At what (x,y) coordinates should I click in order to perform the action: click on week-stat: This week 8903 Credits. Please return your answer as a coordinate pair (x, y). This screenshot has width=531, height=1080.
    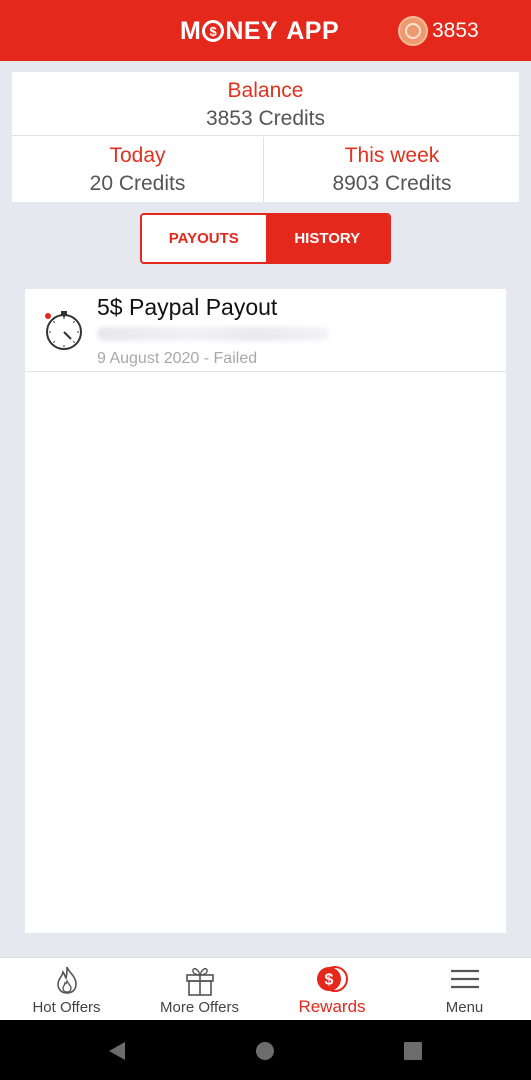
    Looking at the image, I should click on (392, 169).